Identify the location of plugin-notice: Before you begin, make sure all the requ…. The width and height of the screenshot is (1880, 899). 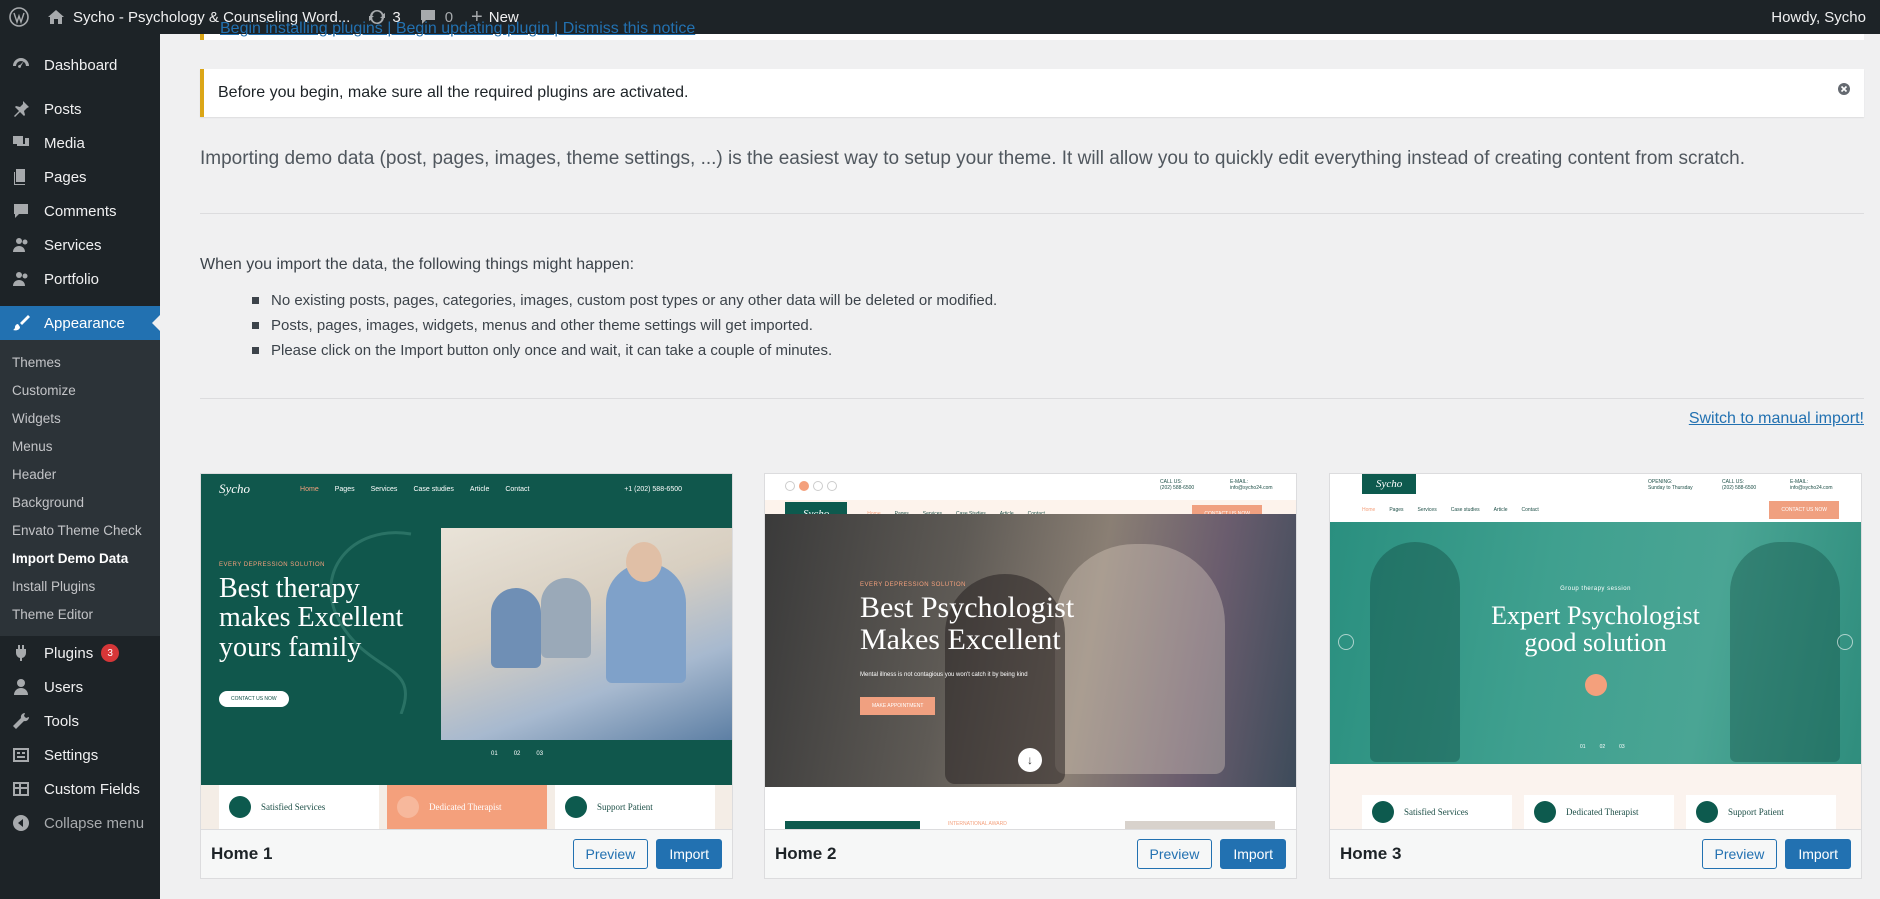
(1032, 93).